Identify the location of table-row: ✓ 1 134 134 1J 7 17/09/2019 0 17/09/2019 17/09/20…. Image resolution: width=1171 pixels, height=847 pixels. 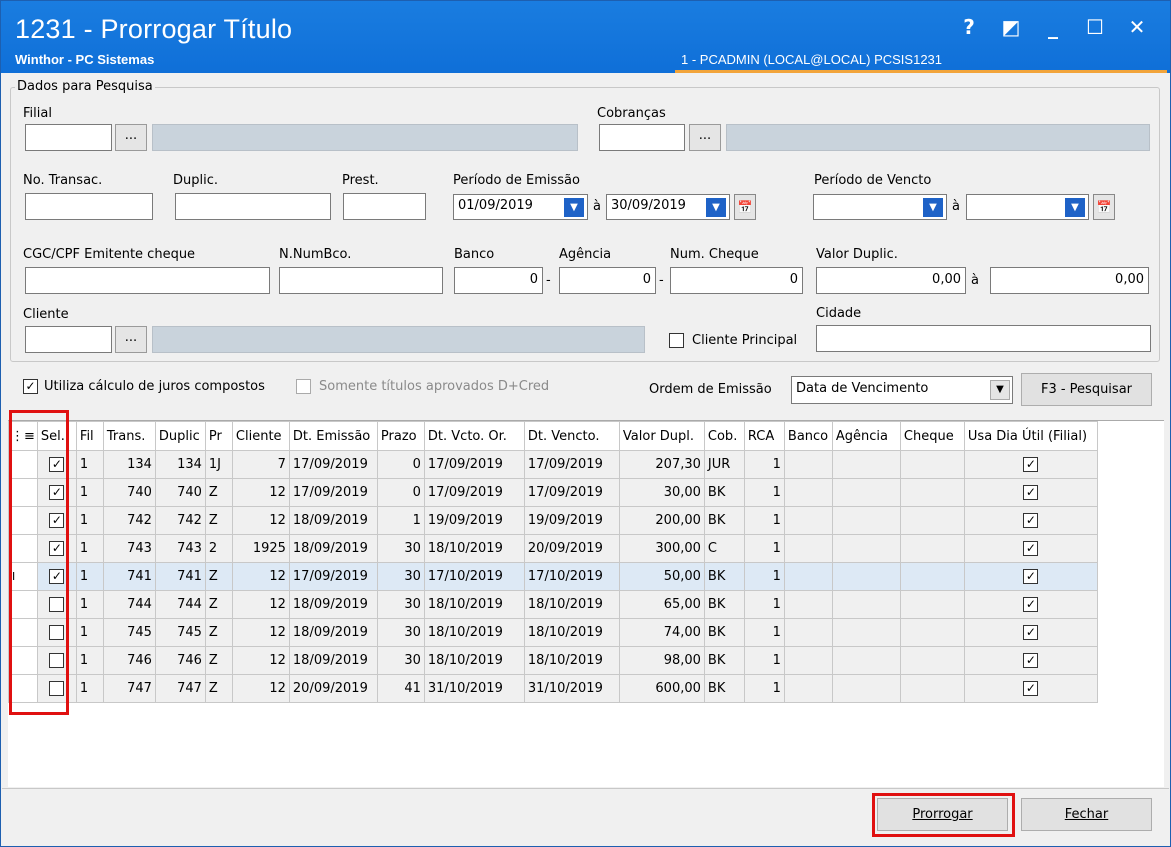
(553, 464).